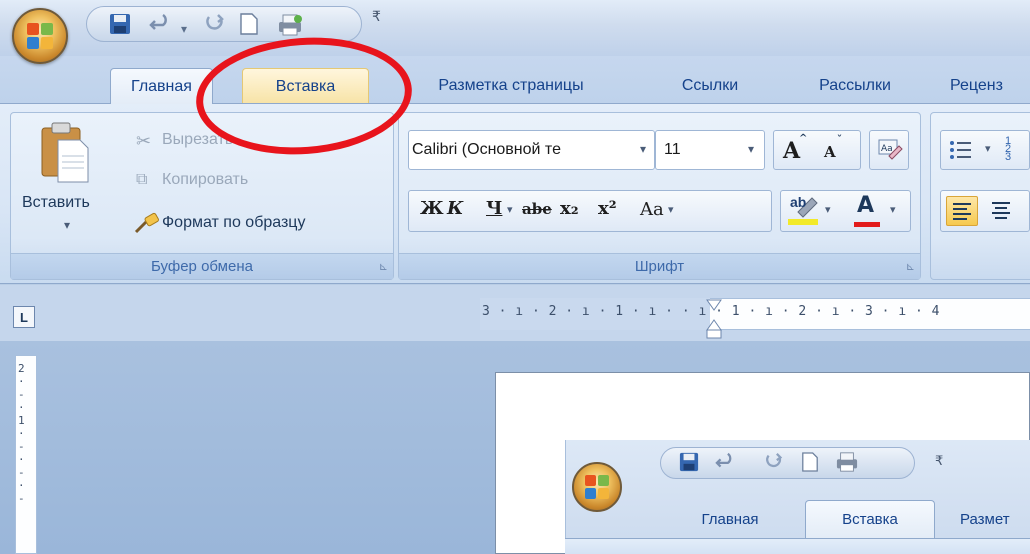  I want to click on tab-selector-button: L, so click(24, 317).